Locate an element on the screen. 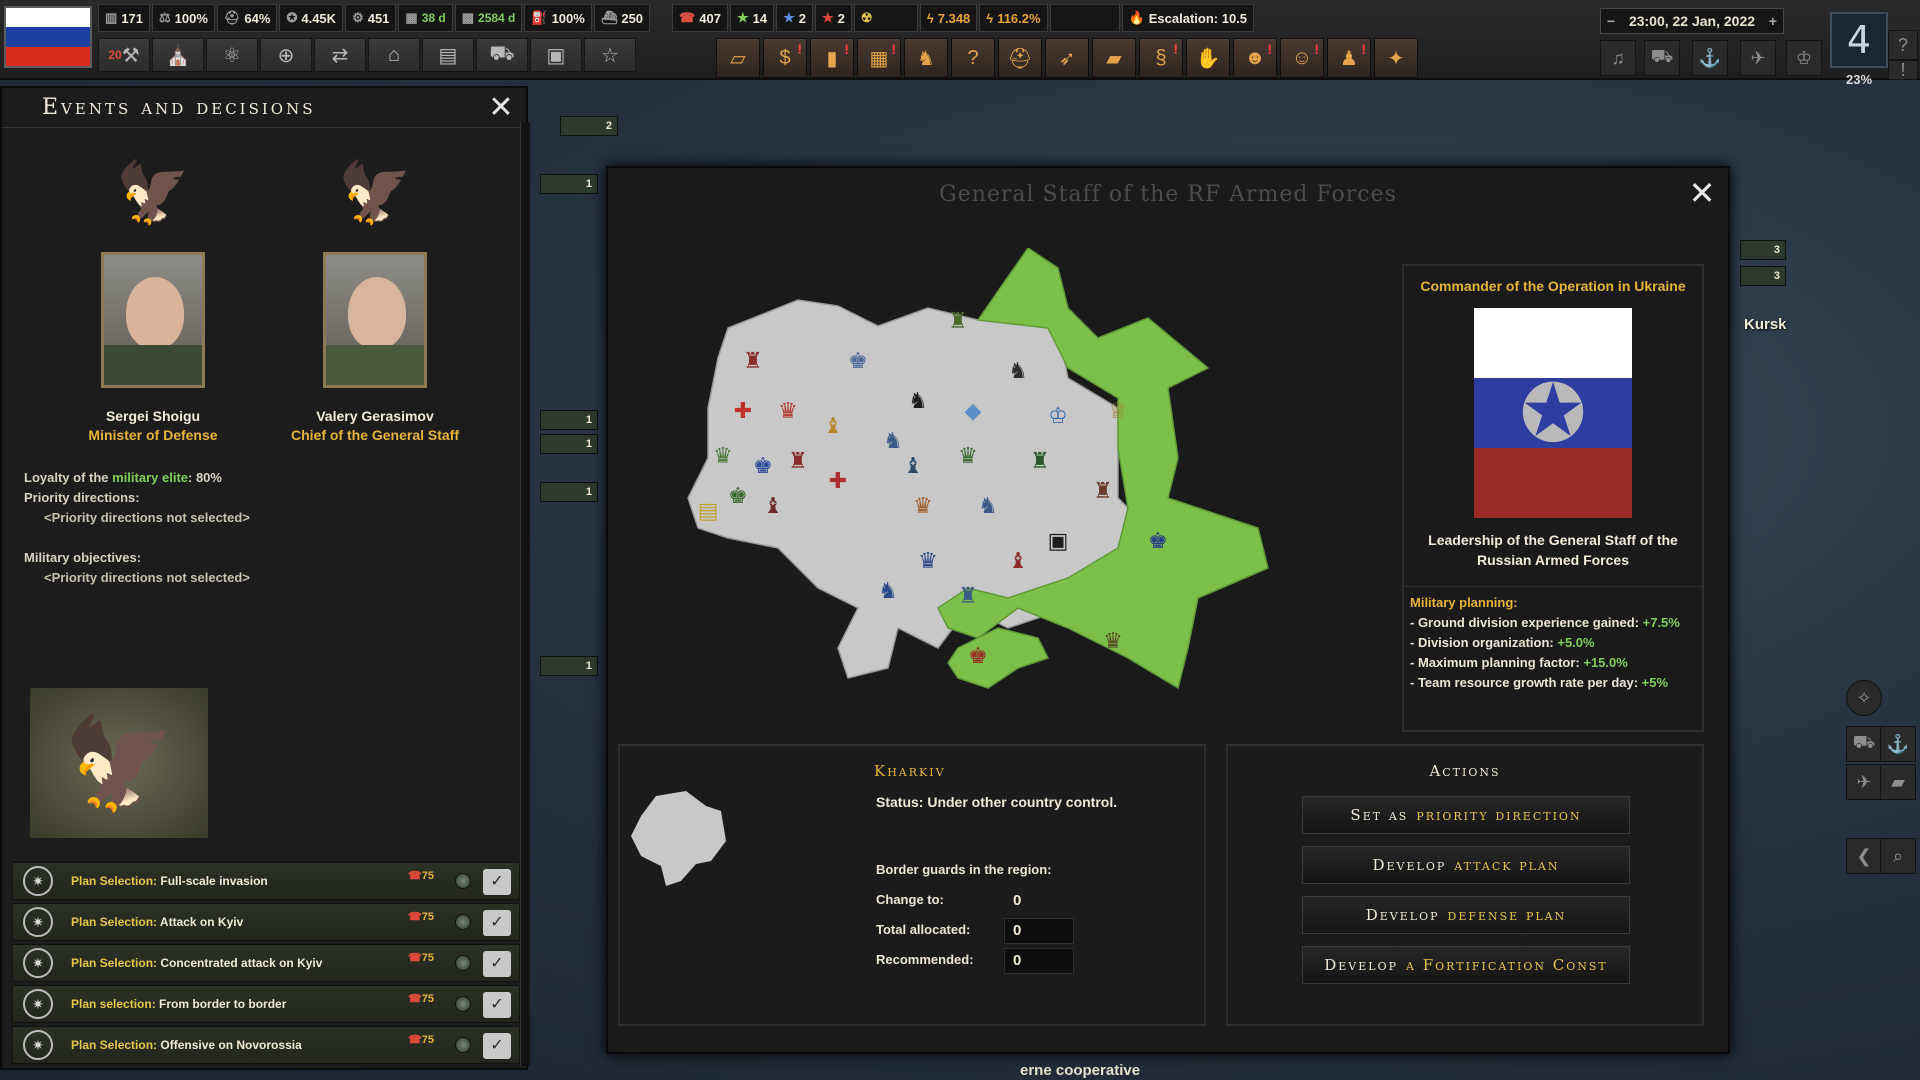 The height and width of the screenshot is (1080, 1920). game-date: − 23:00, 22 Jan, 2022 + is located at coordinates (1692, 21).